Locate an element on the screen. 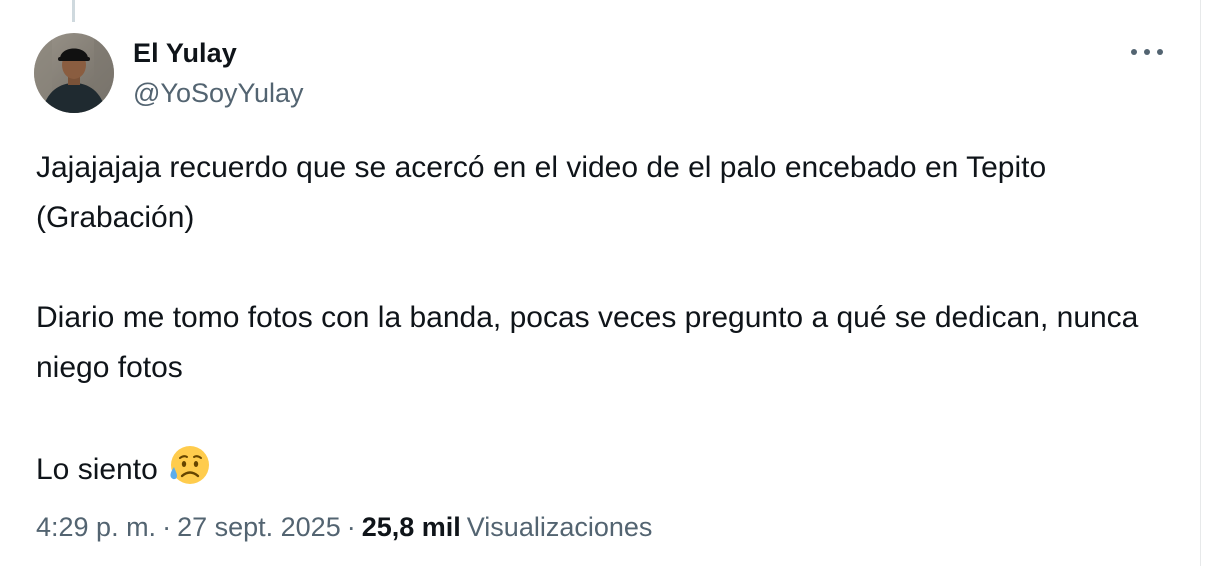 This screenshot has width=1222, height=566. avatar is located at coordinates (74, 73).